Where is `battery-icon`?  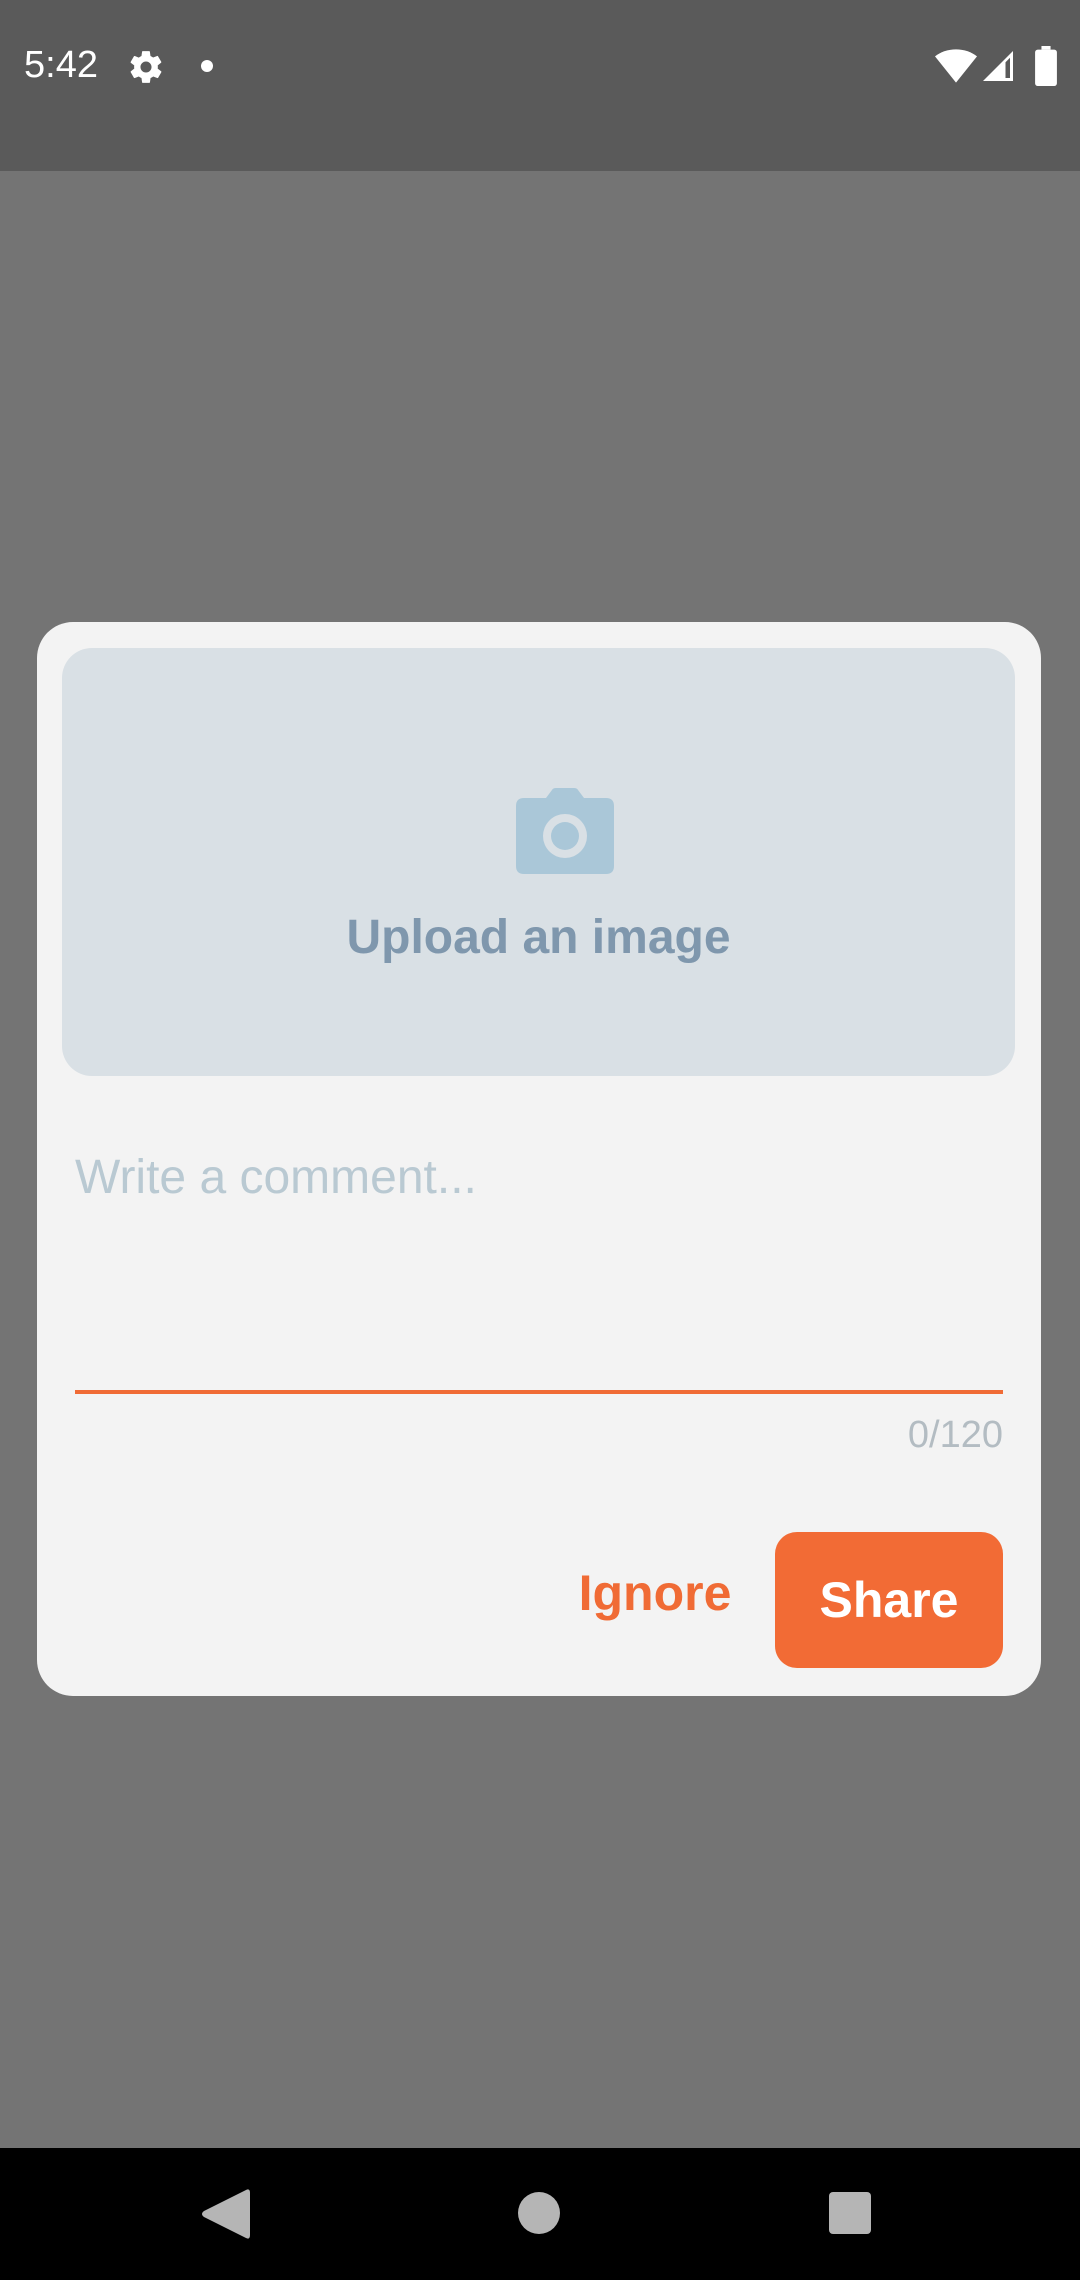
battery-icon is located at coordinates (1046, 66).